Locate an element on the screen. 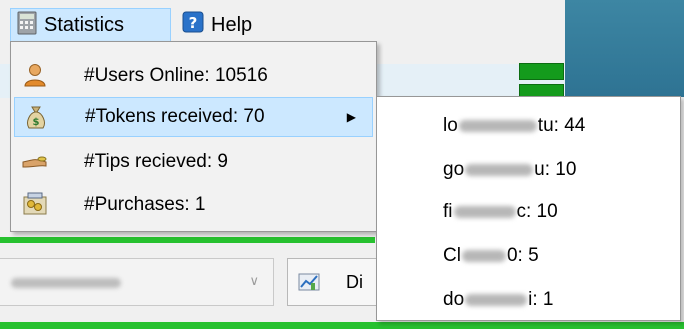 The width and height of the screenshot is (684, 329). submenu-item-user-tokens: go u: 10 is located at coordinates (509, 170).